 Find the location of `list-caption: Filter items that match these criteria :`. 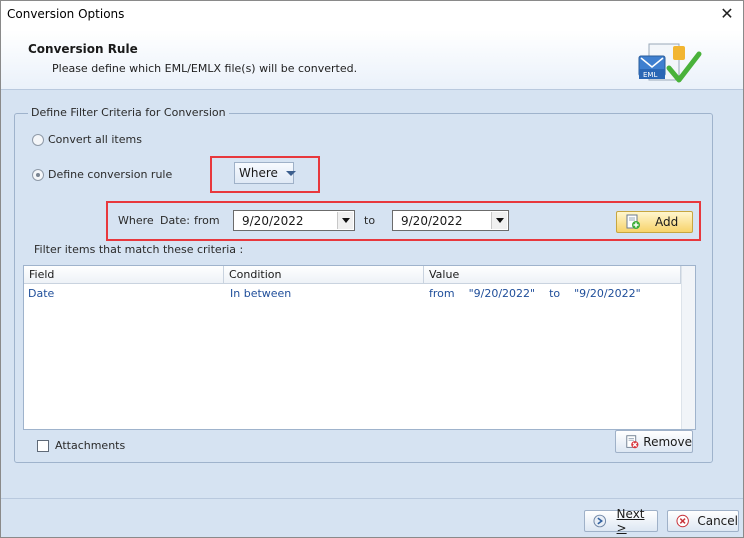

list-caption: Filter items that match these criteria : is located at coordinates (139, 249).